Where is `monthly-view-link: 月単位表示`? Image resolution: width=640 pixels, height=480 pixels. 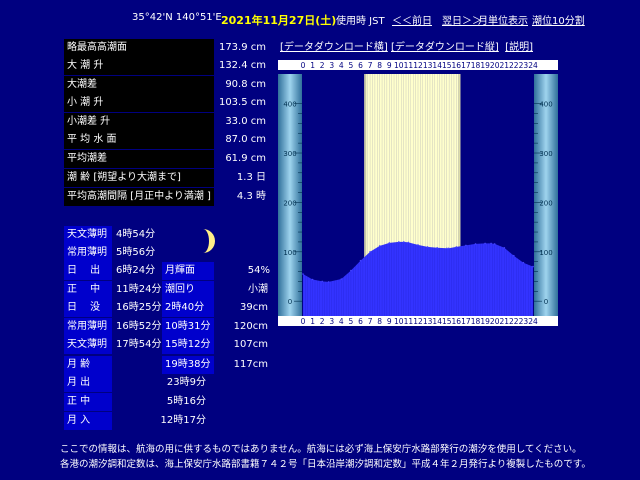 monthly-view-link: 月単位表示 is located at coordinates (503, 19).